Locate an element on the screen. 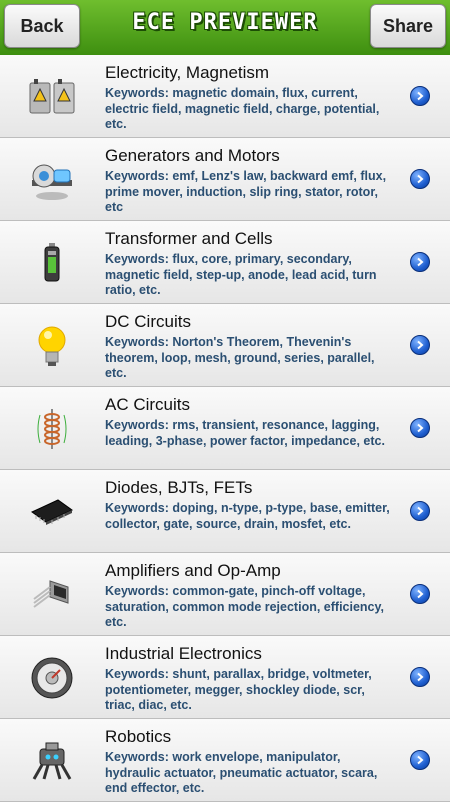  topic-title: Diodes, BJTs, FETs is located at coordinates (179, 487).